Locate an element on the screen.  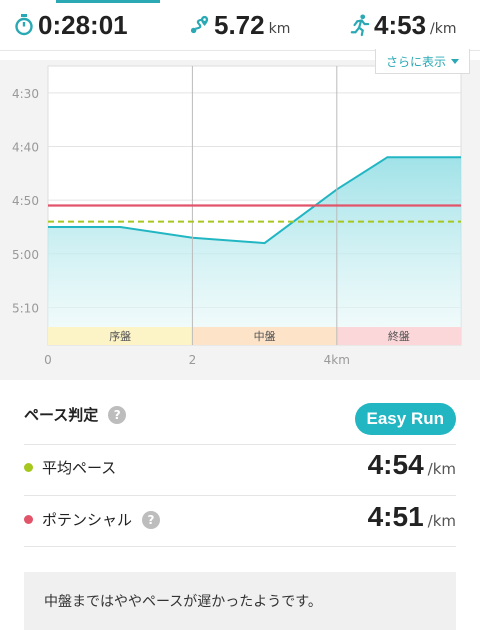
distance-value: 5.72 is located at coordinates (239, 24).